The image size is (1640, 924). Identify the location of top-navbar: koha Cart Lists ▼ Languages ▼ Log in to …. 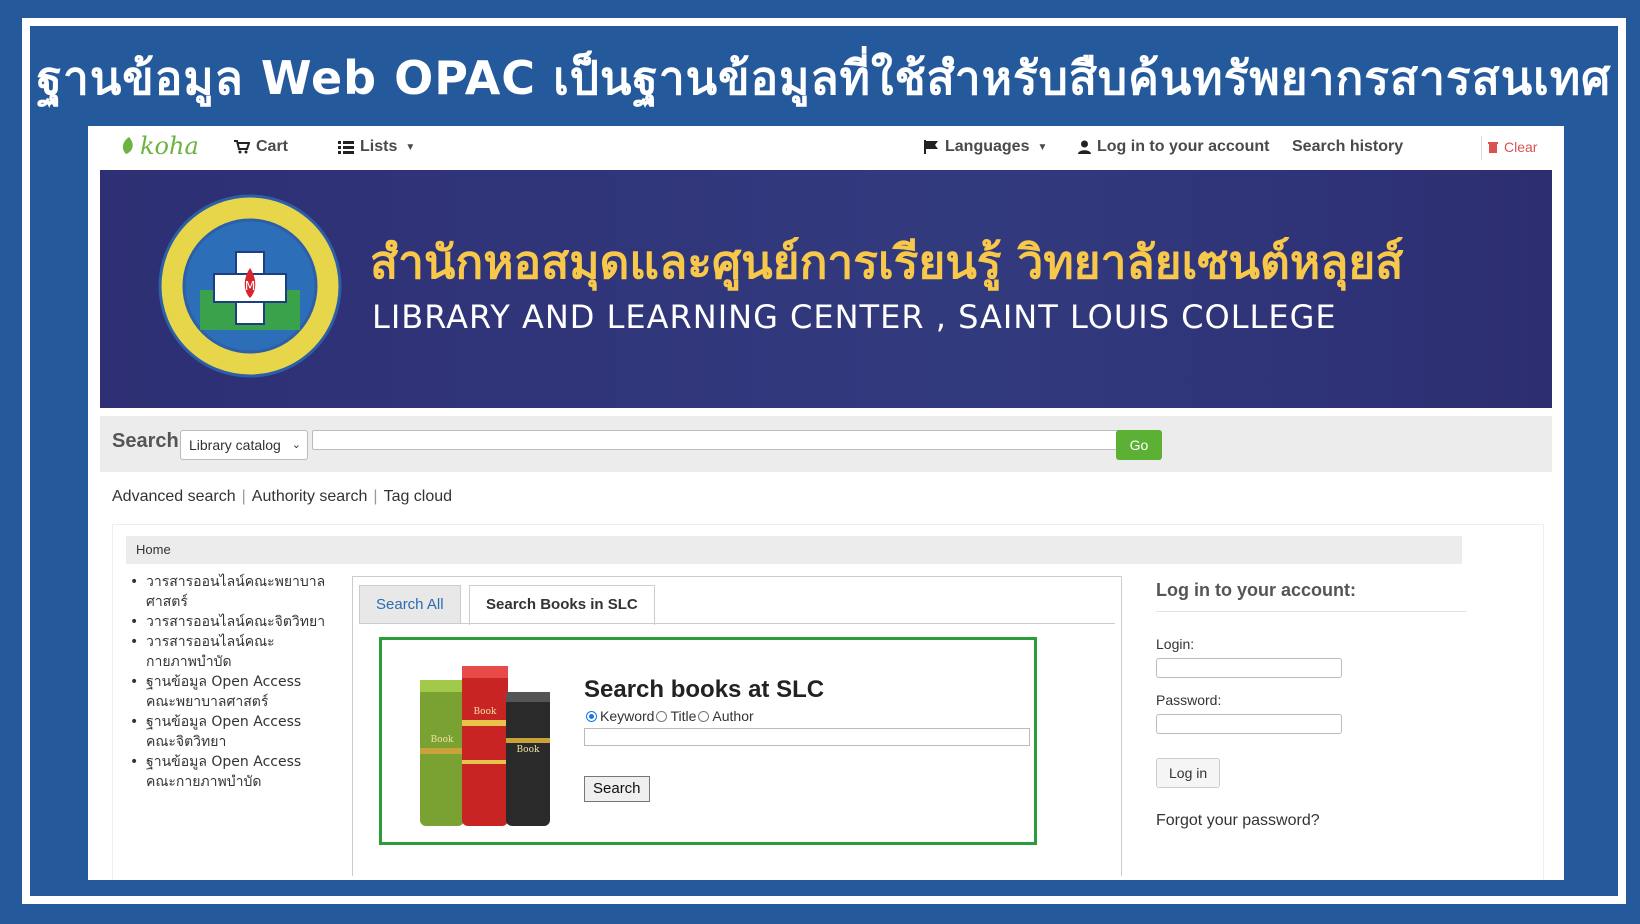
(826, 148).